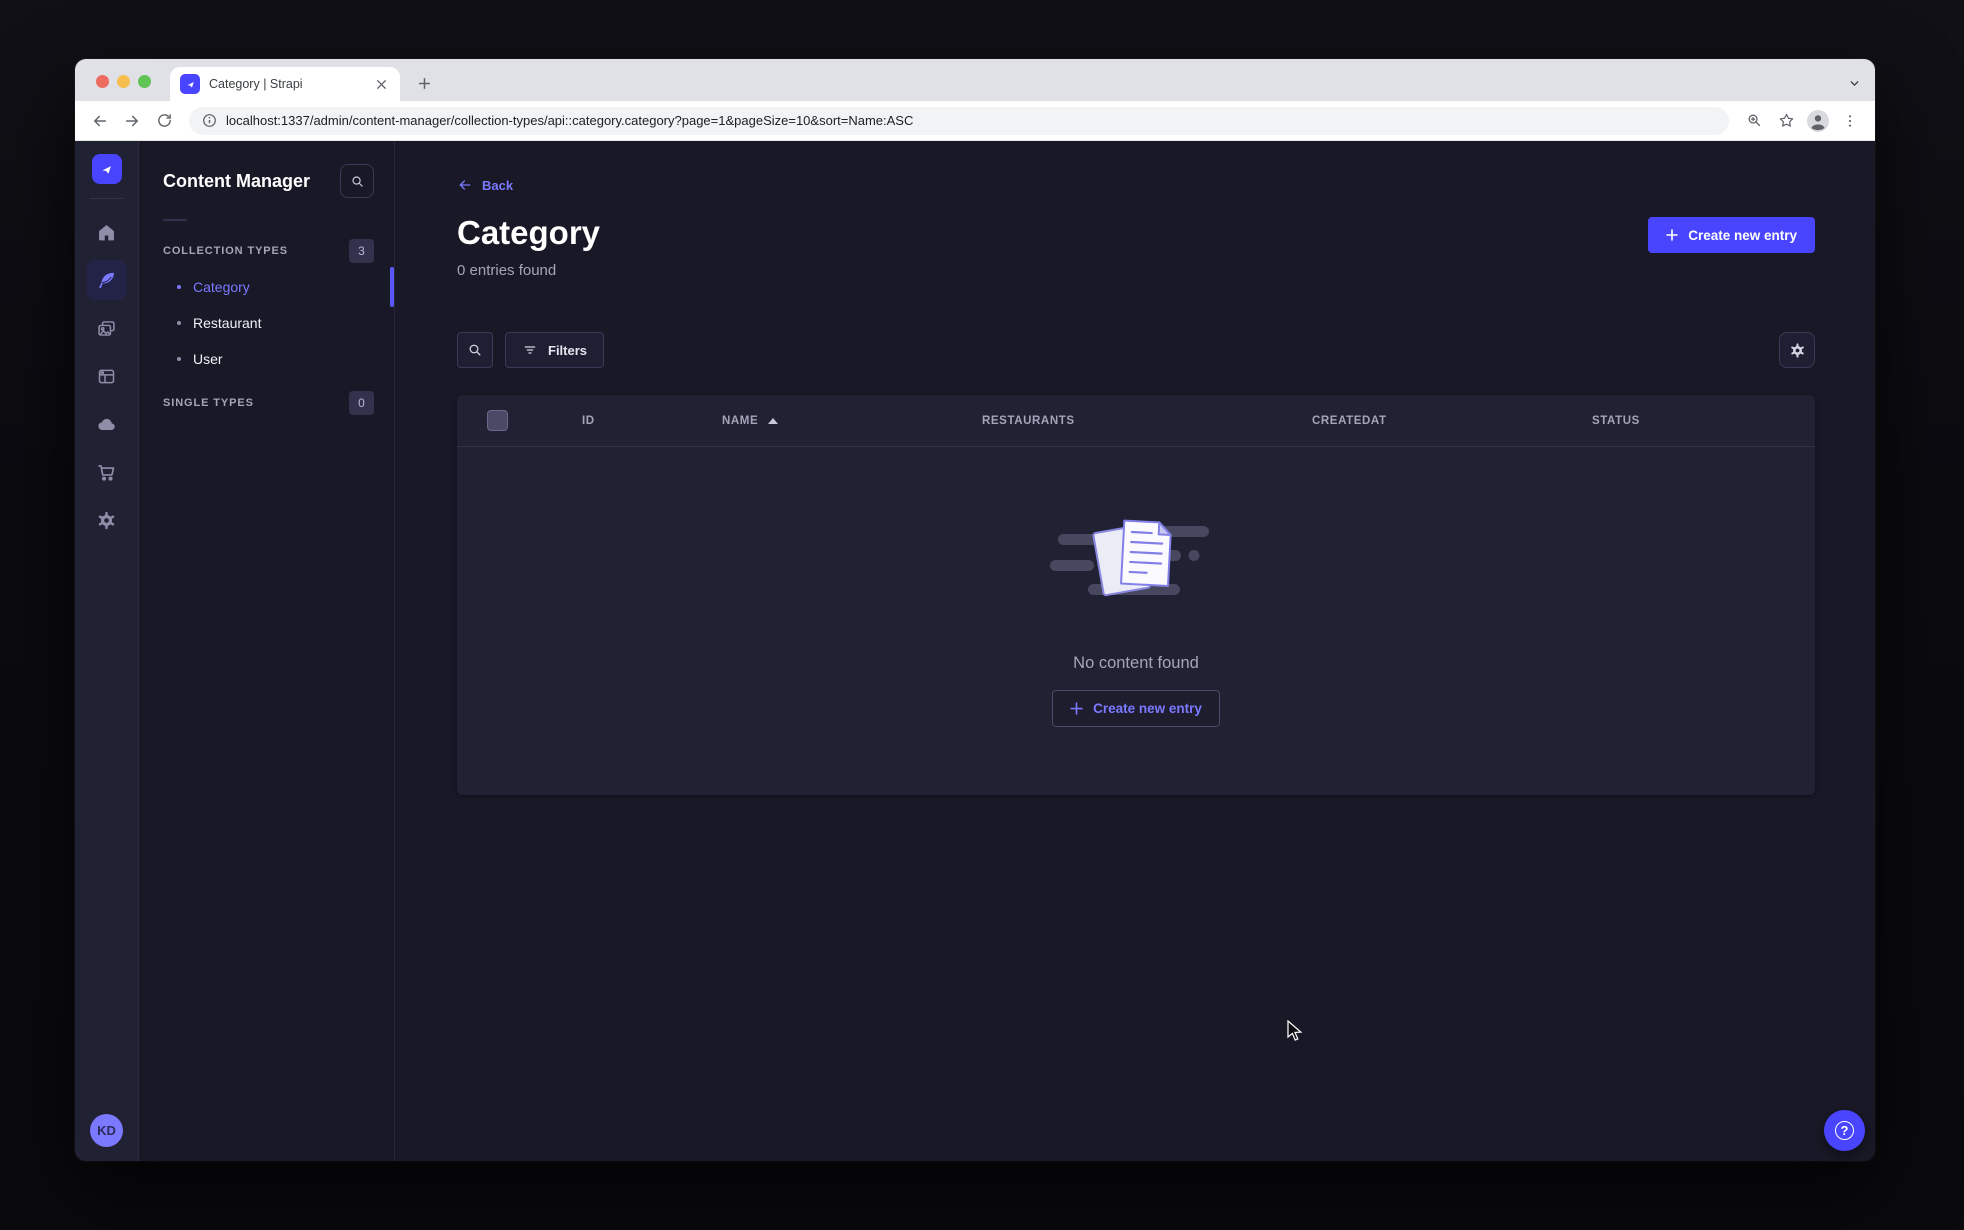 The height and width of the screenshot is (1230, 1964). What do you see at coordinates (266, 323) in the screenshot?
I see `sidebar-item-restaurant: Restaurant` at bounding box center [266, 323].